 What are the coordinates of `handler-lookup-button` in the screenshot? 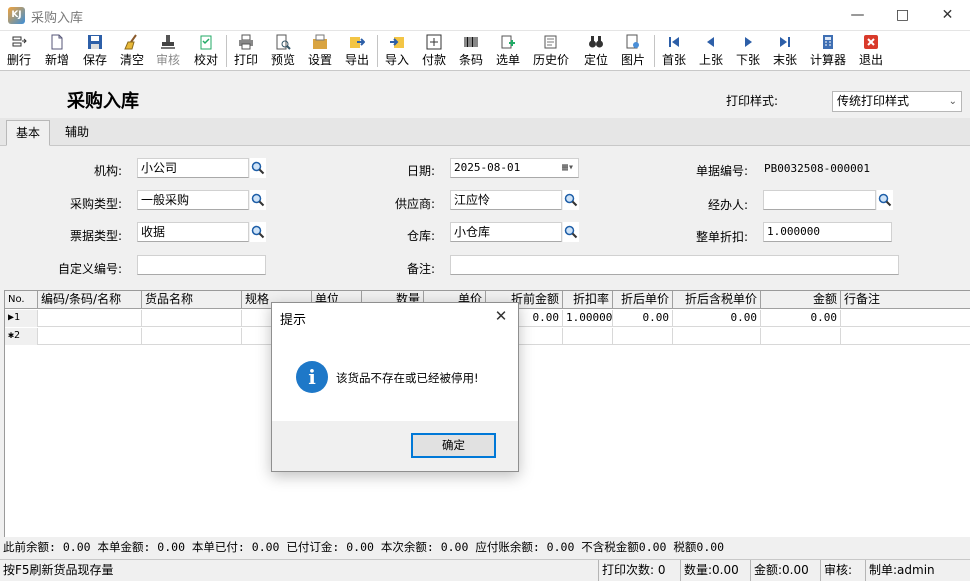 It's located at (885, 200).